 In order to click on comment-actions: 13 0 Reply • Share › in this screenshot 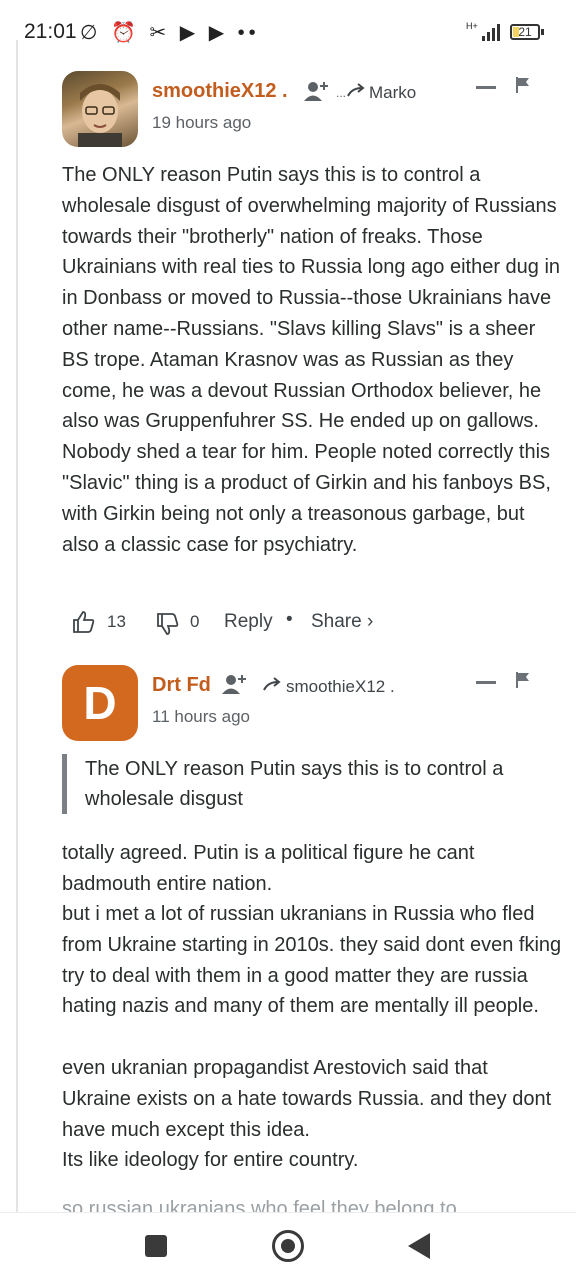, I will do `click(288, 623)`.